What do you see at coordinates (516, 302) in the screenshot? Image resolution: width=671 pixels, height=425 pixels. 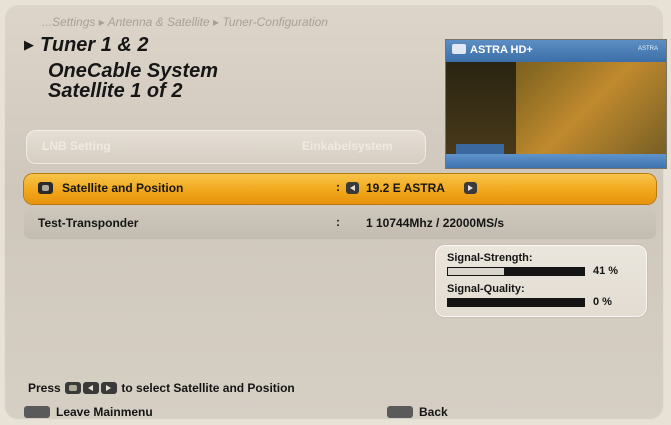 I see `signal-quality-bar` at bounding box center [516, 302].